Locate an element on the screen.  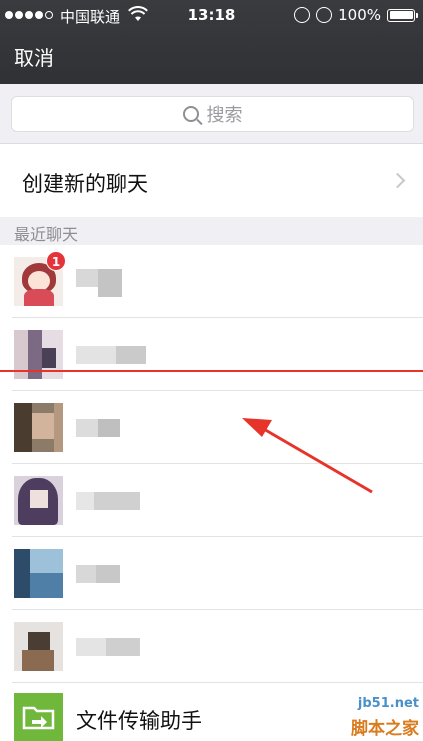
chevron-right-icon is located at coordinates (397, 180).